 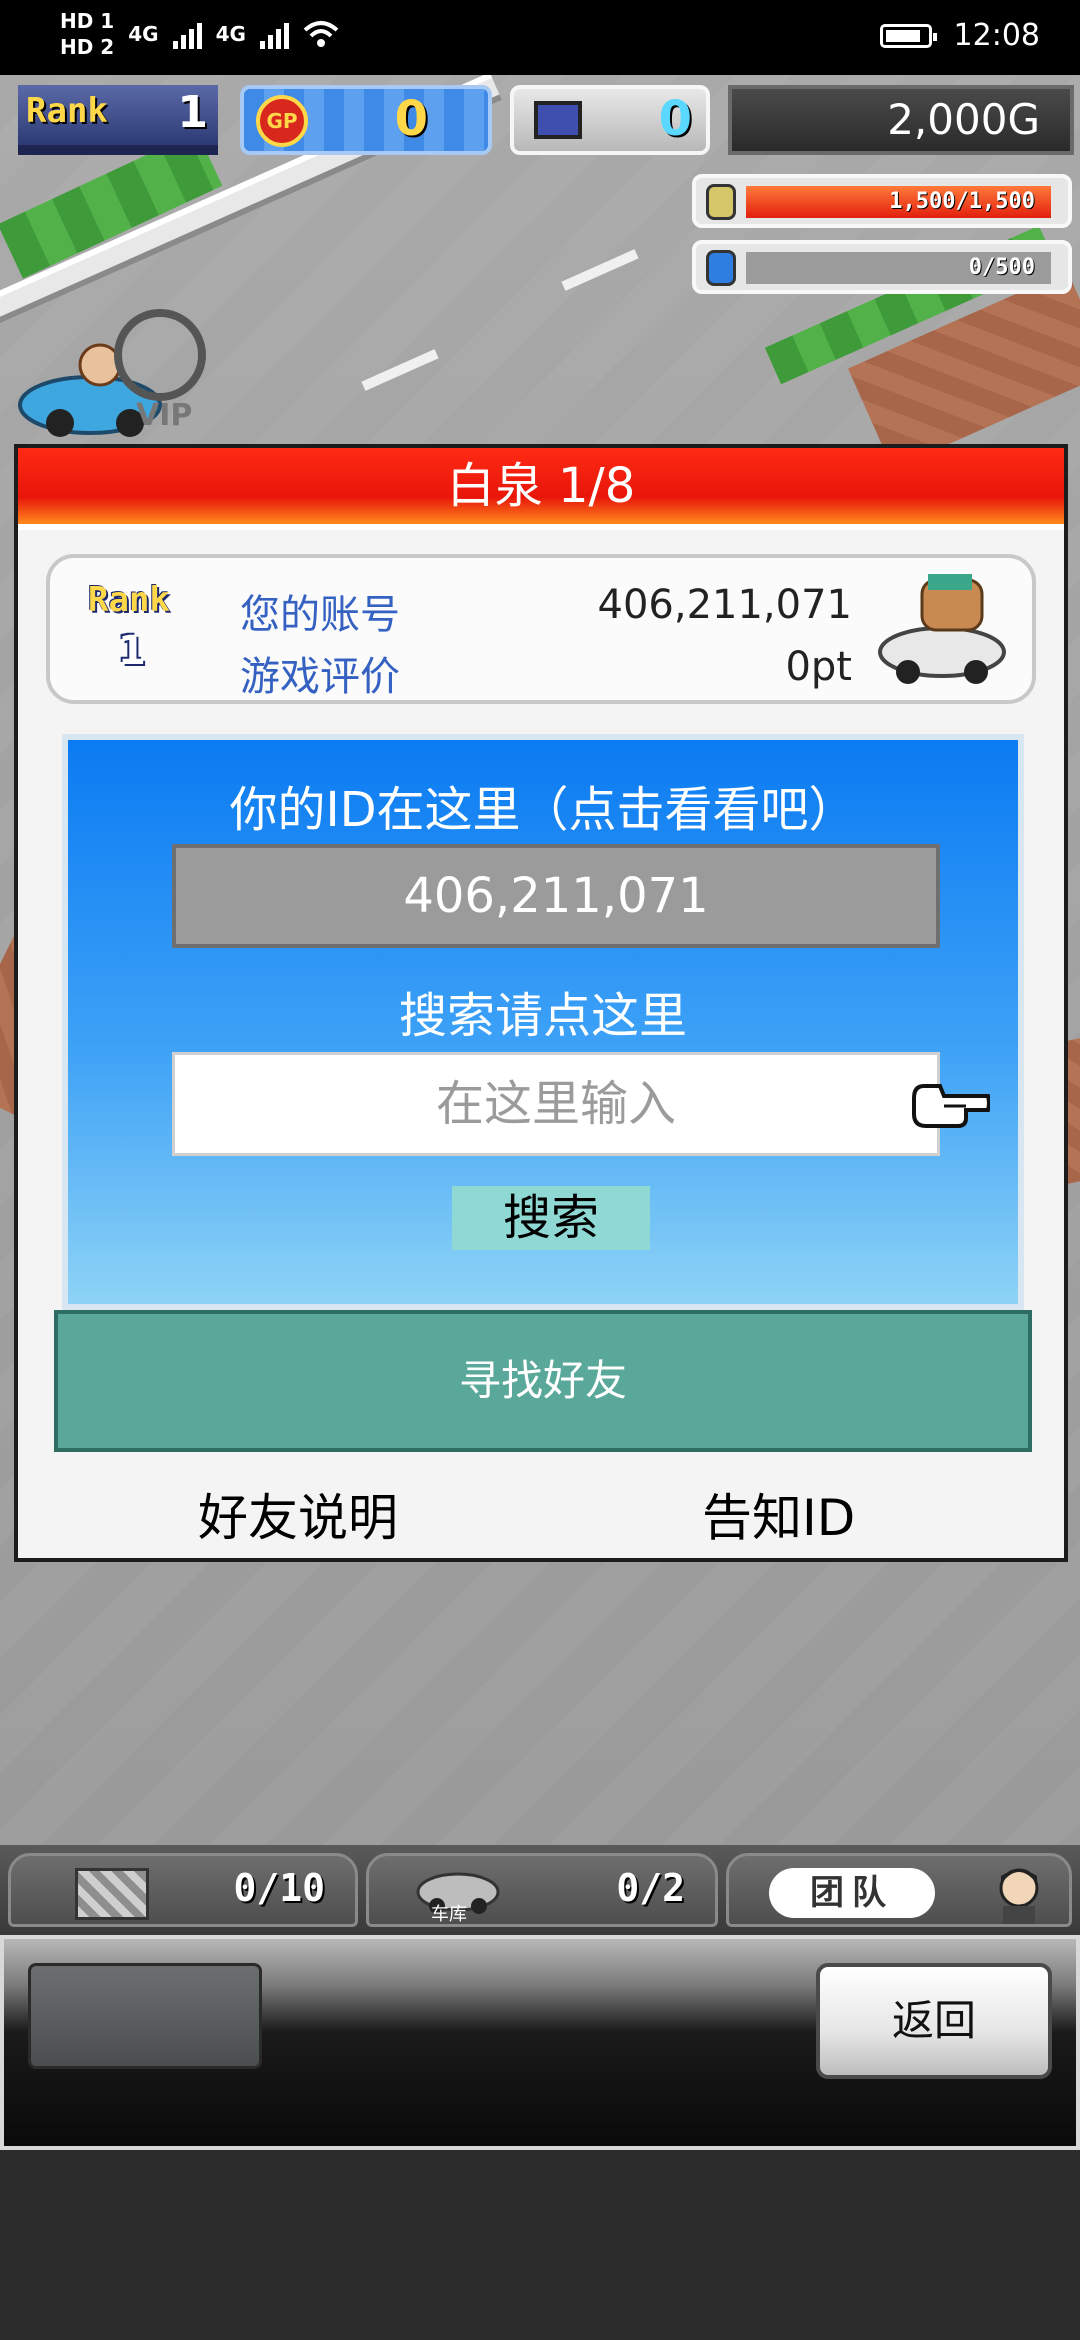 What do you see at coordinates (320, 677) in the screenshot?
I see `rating-label: 游戏评价` at bounding box center [320, 677].